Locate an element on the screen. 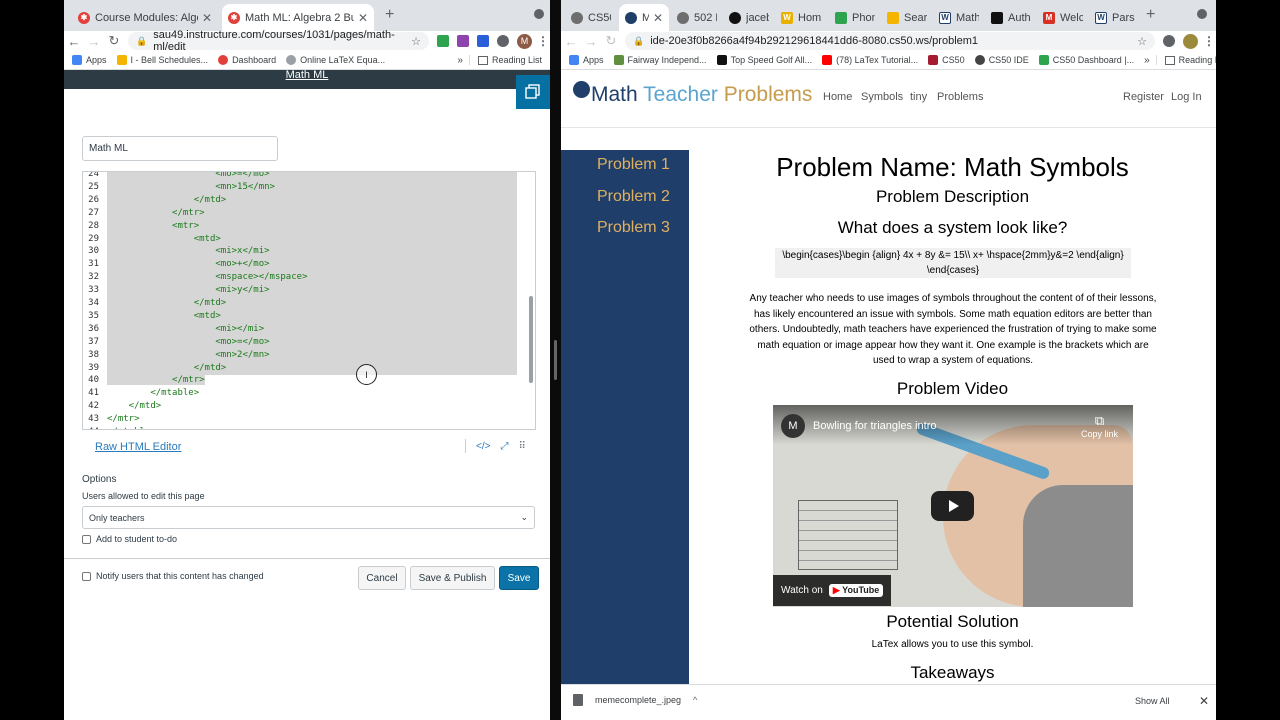  nav-problems: Problems is located at coordinates (960, 97).